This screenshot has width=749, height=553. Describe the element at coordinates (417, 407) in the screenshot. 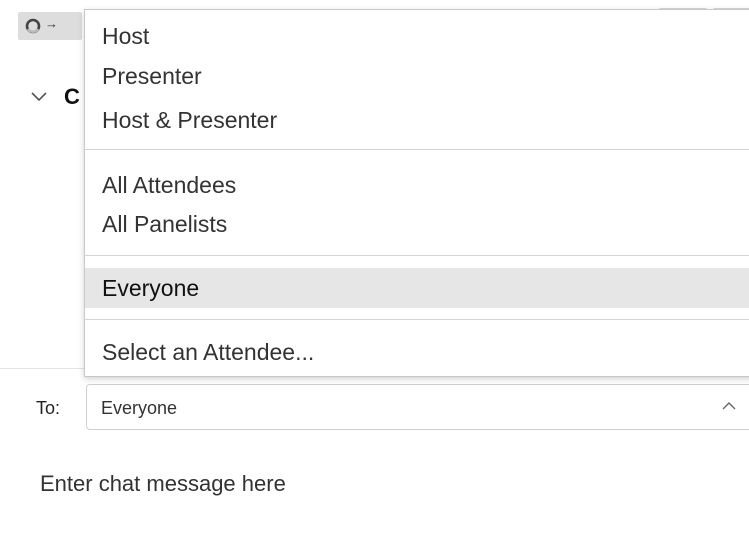

I see `recipient-select: Everyone` at that location.